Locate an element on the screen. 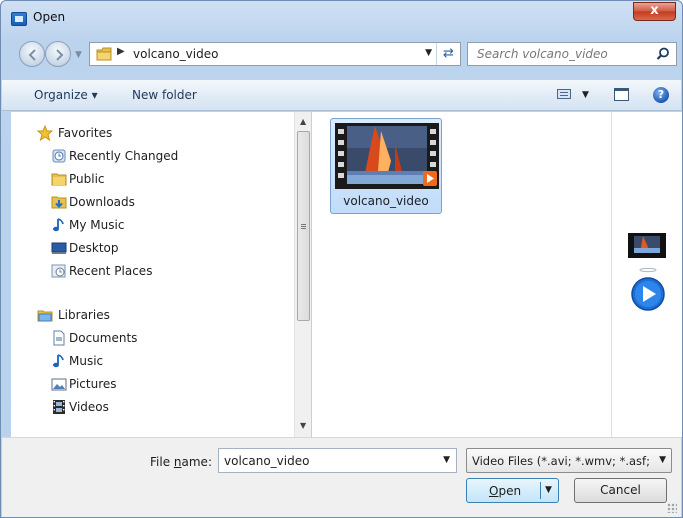 The image size is (683, 518). file-item-volcano-video: volcano_video is located at coordinates (386, 166).